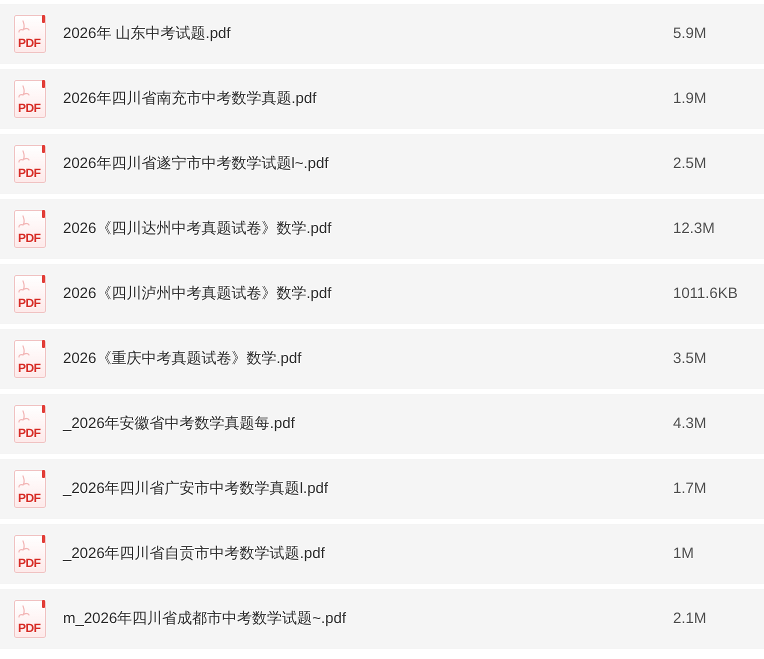 The height and width of the screenshot is (659, 764). What do you see at coordinates (689, 358) in the screenshot?
I see `file-size: 3.5M` at bounding box center [689, 358].